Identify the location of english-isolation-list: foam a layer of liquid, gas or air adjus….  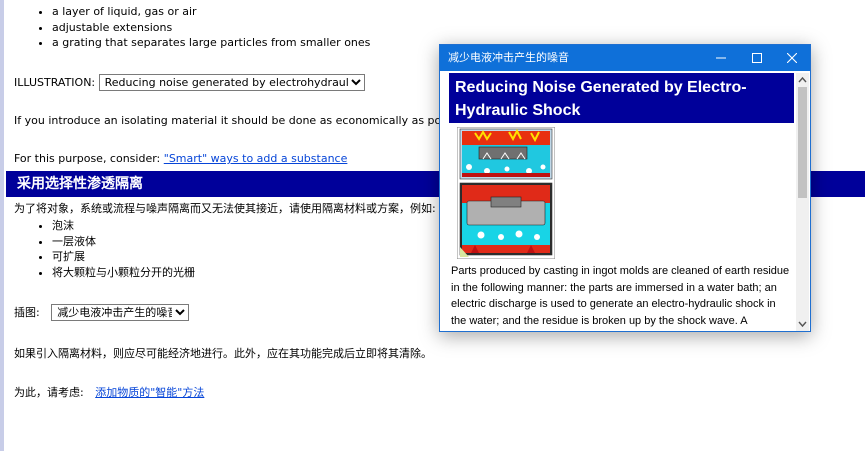
(192, 25).